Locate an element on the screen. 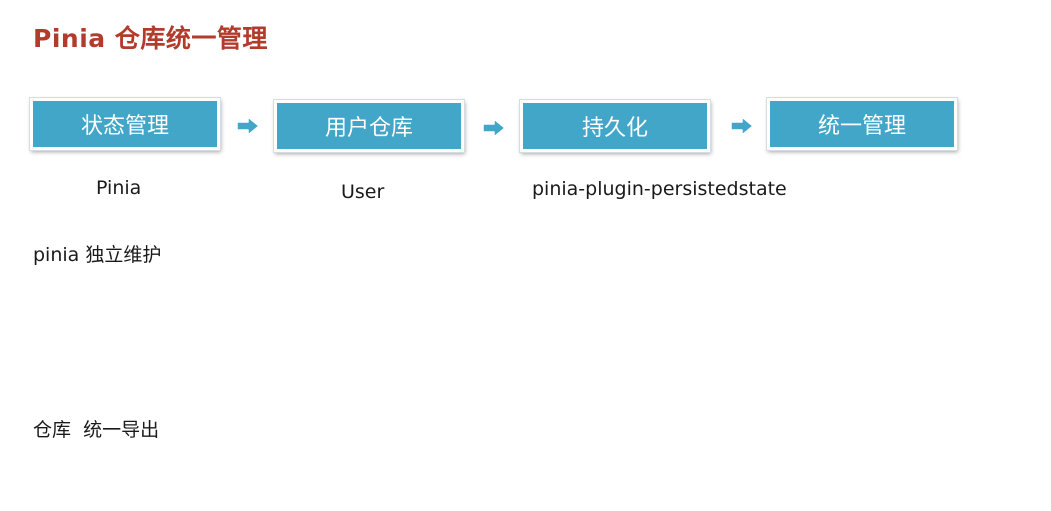 Image resolution: width=1051 pixels, height=511 pixels. flow-sublabel-user: User is located at coordinates (363, 192).